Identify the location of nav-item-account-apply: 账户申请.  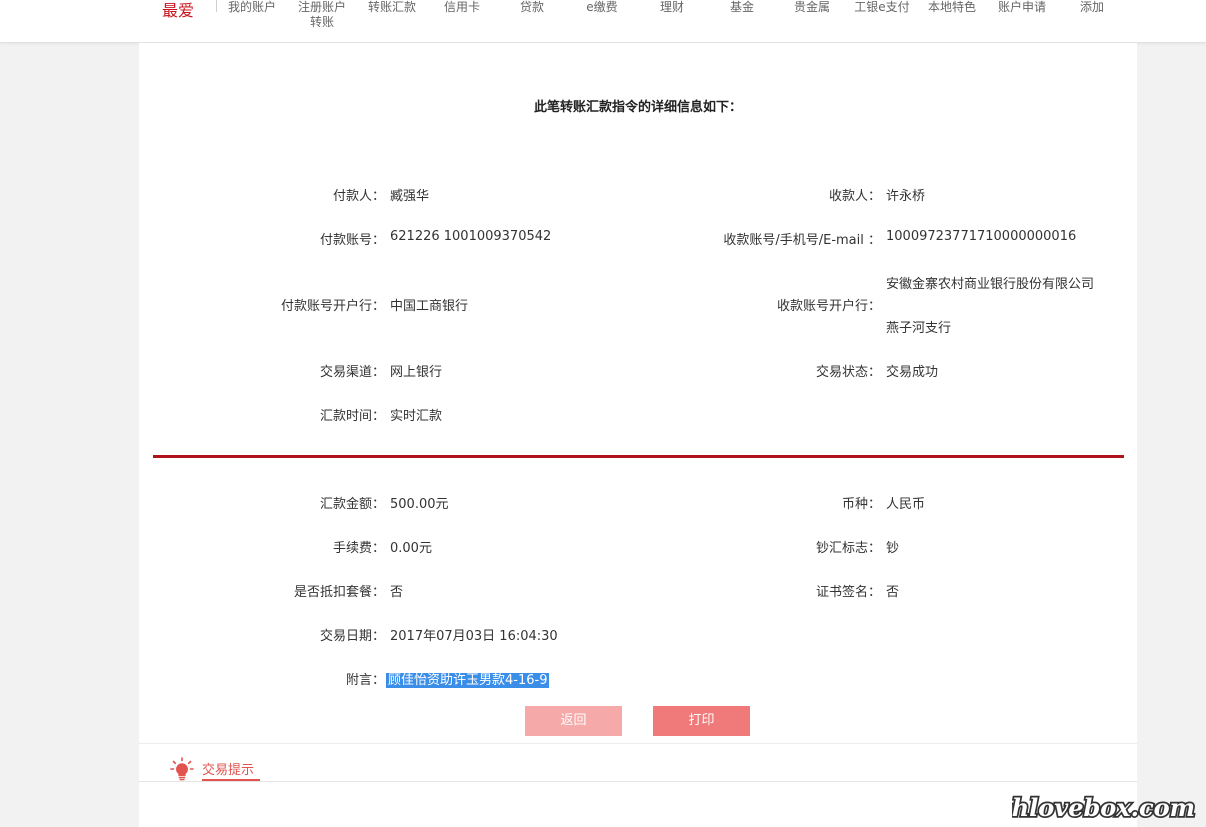
(1022, 7).